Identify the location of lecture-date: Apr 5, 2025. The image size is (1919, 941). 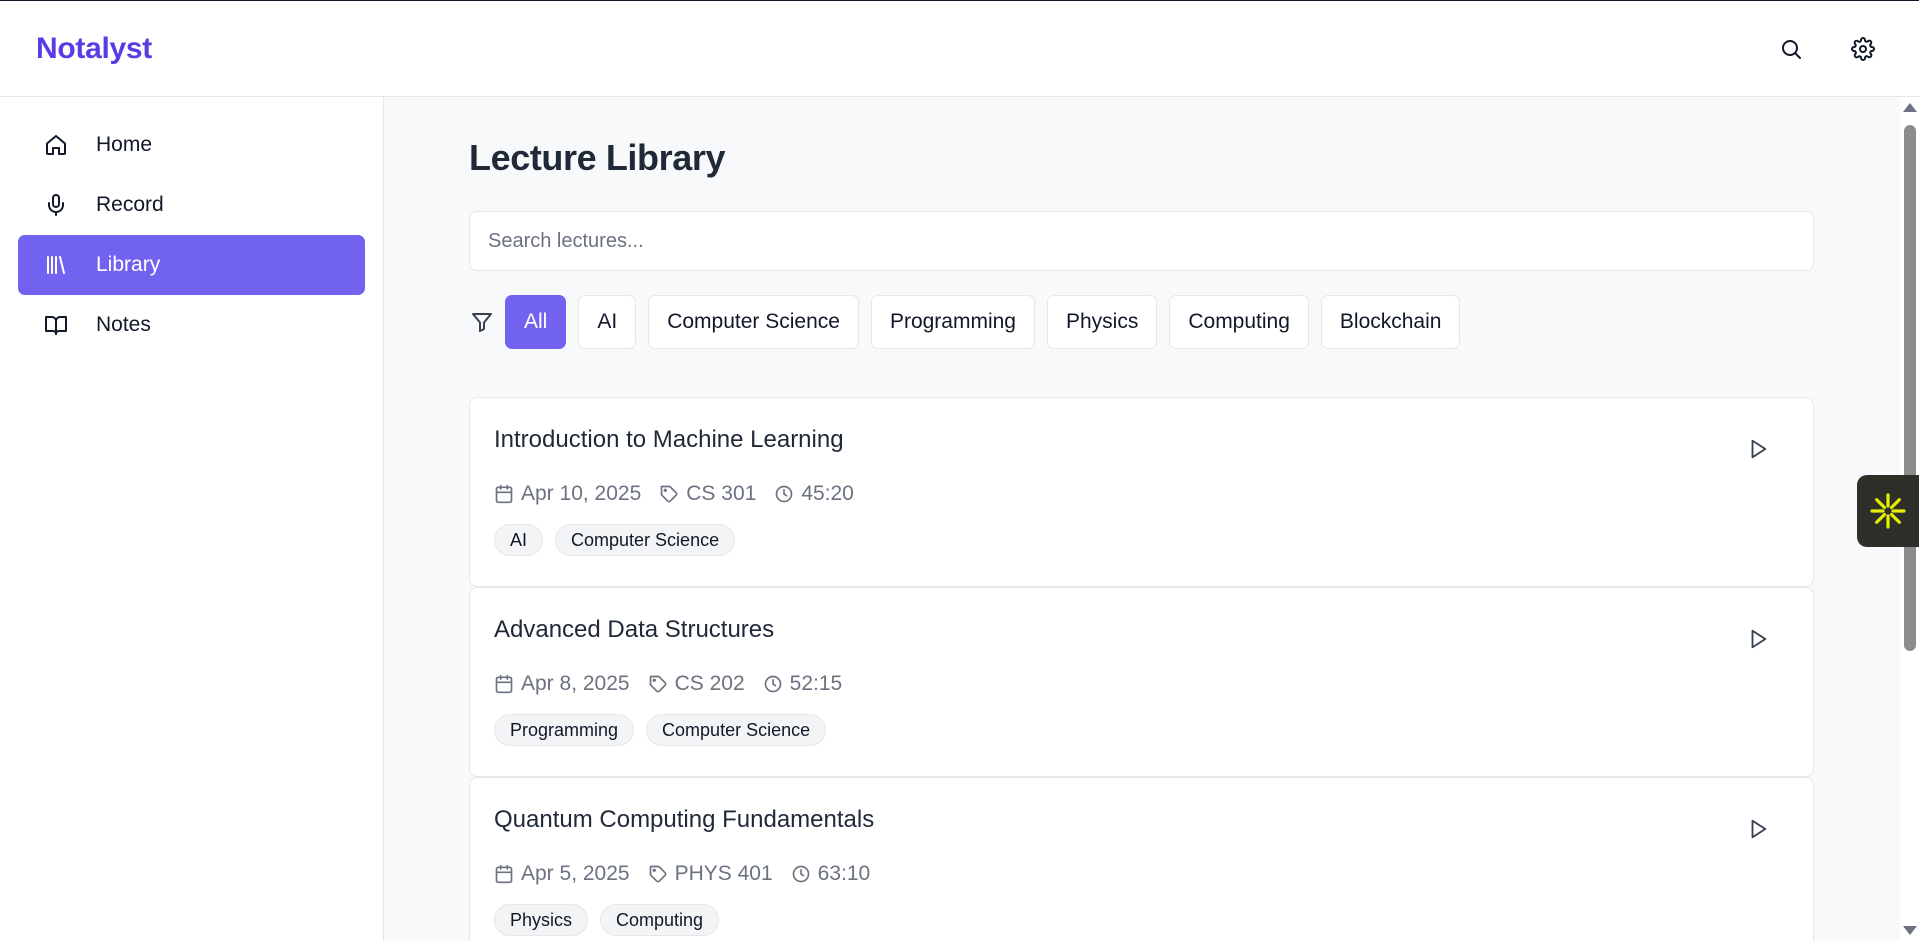
(562, 874).